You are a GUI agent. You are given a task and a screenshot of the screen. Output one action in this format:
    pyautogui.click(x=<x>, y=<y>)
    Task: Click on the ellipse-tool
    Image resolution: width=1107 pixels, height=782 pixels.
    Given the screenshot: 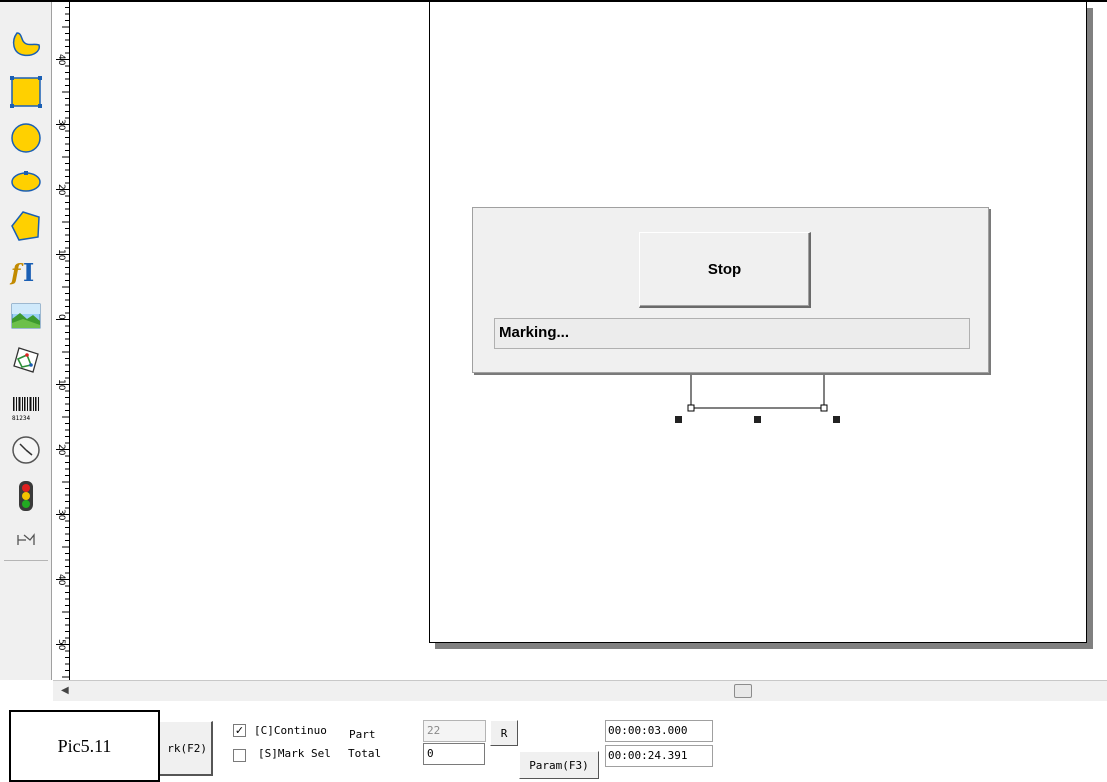 What is the action you would take?
    pyautogui.click(x=26, y=182)
    